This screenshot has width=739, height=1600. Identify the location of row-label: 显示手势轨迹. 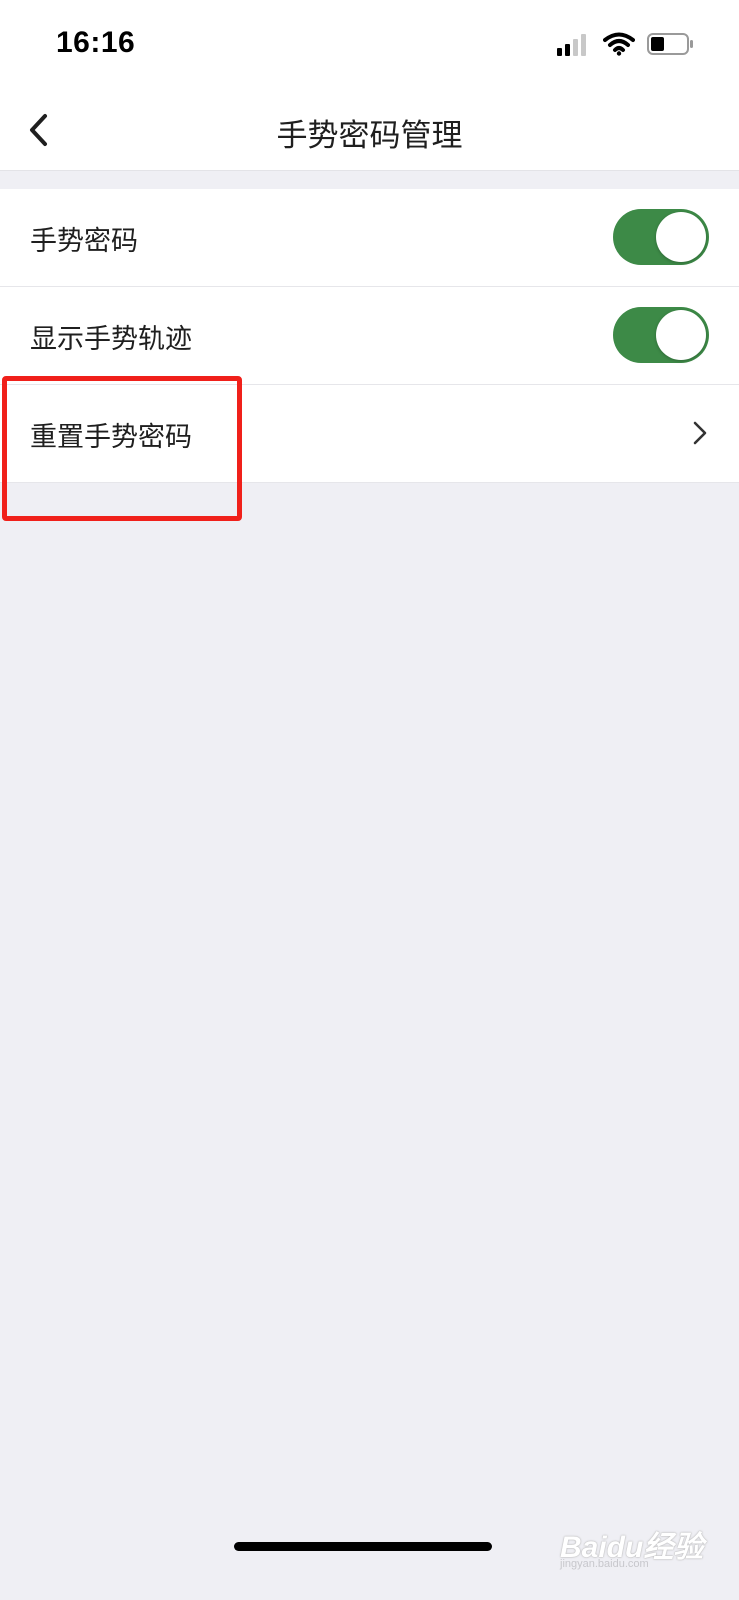
(111, 339).